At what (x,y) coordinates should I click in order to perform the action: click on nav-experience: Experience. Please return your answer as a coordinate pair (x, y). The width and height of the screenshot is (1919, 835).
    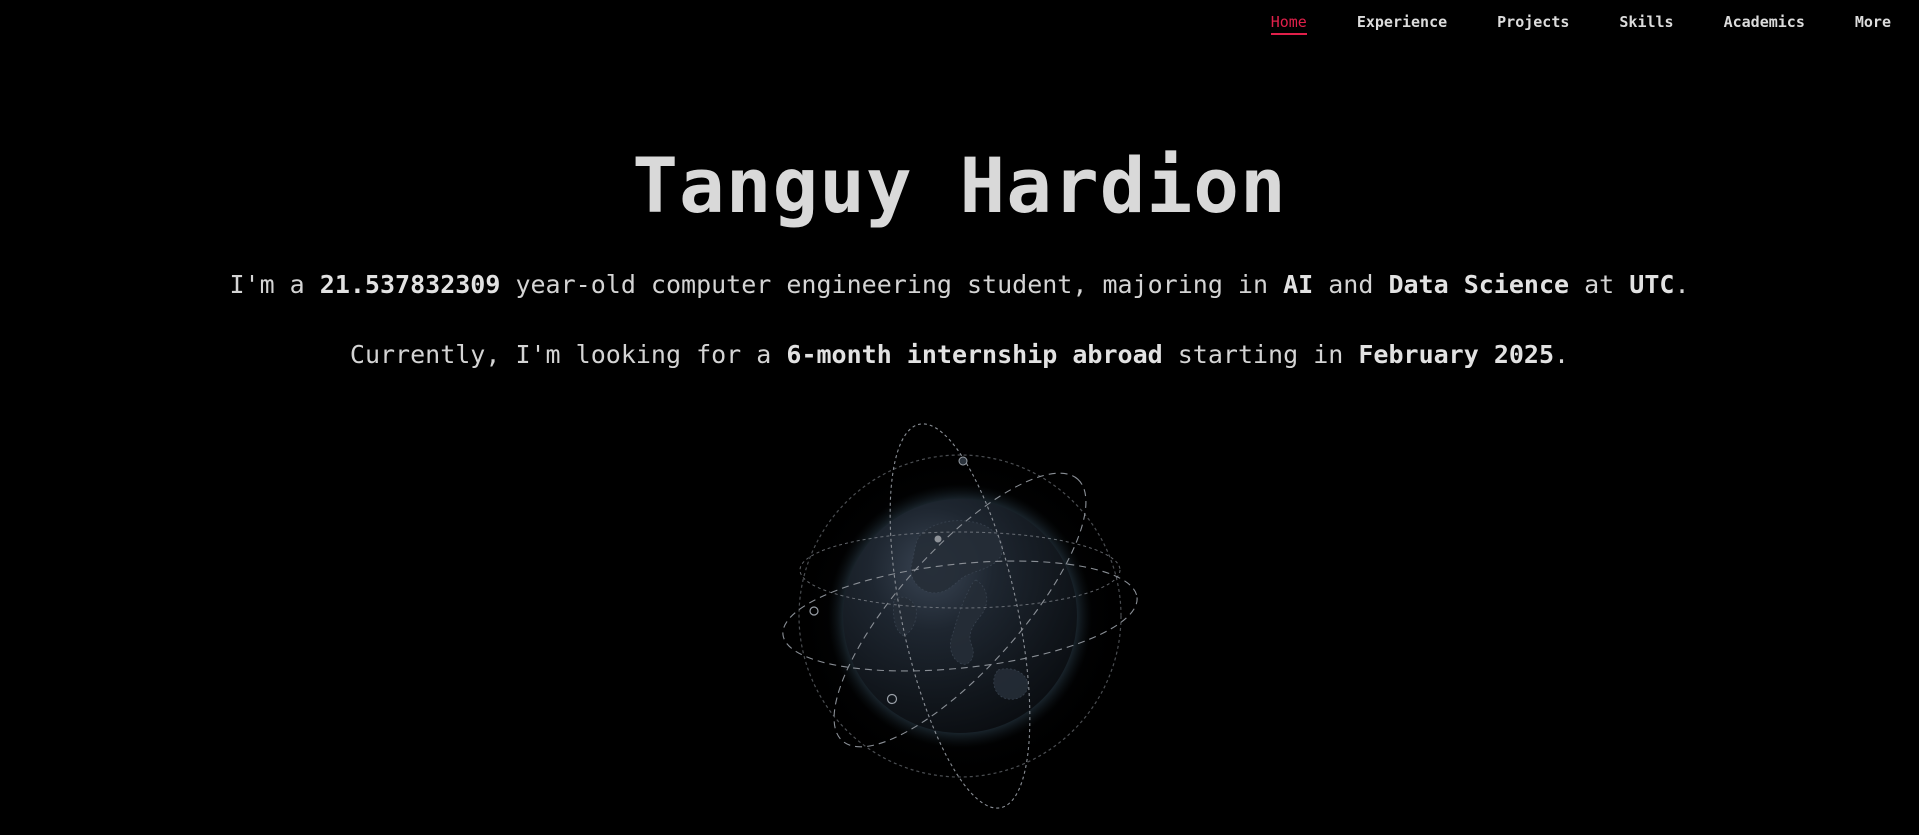
    Looking at the image, I should click on (1402, 24).